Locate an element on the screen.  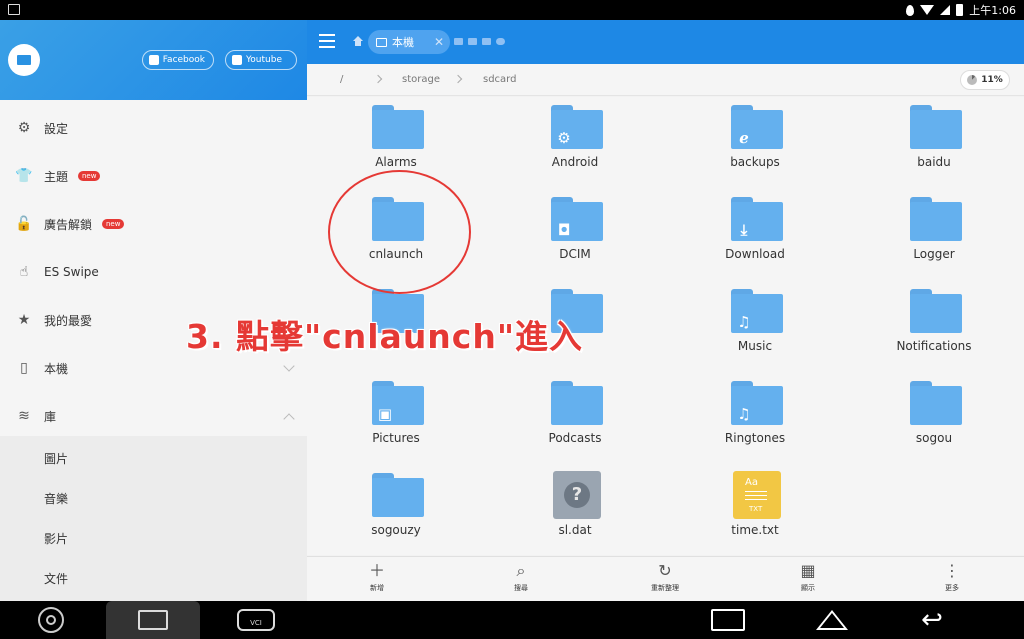
youtube-label: Youtube is located at coordinates (264, 60).